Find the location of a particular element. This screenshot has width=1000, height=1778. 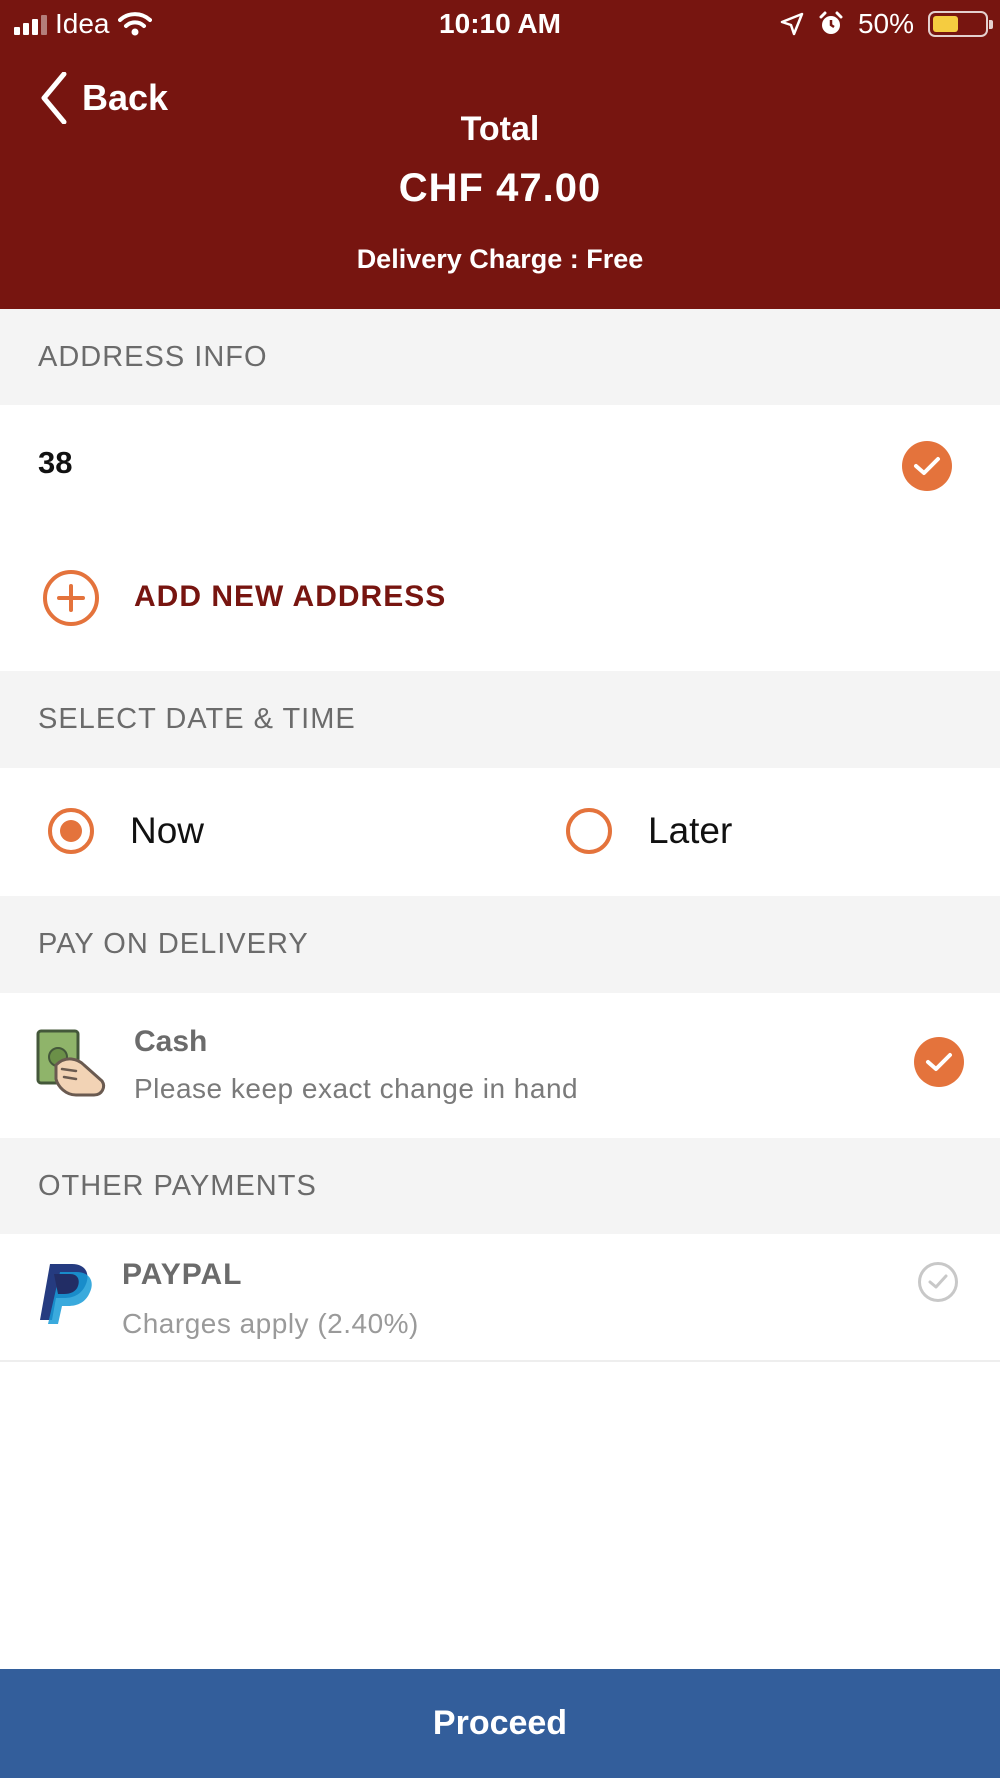

now-radio is located at coordinates (71, 831).